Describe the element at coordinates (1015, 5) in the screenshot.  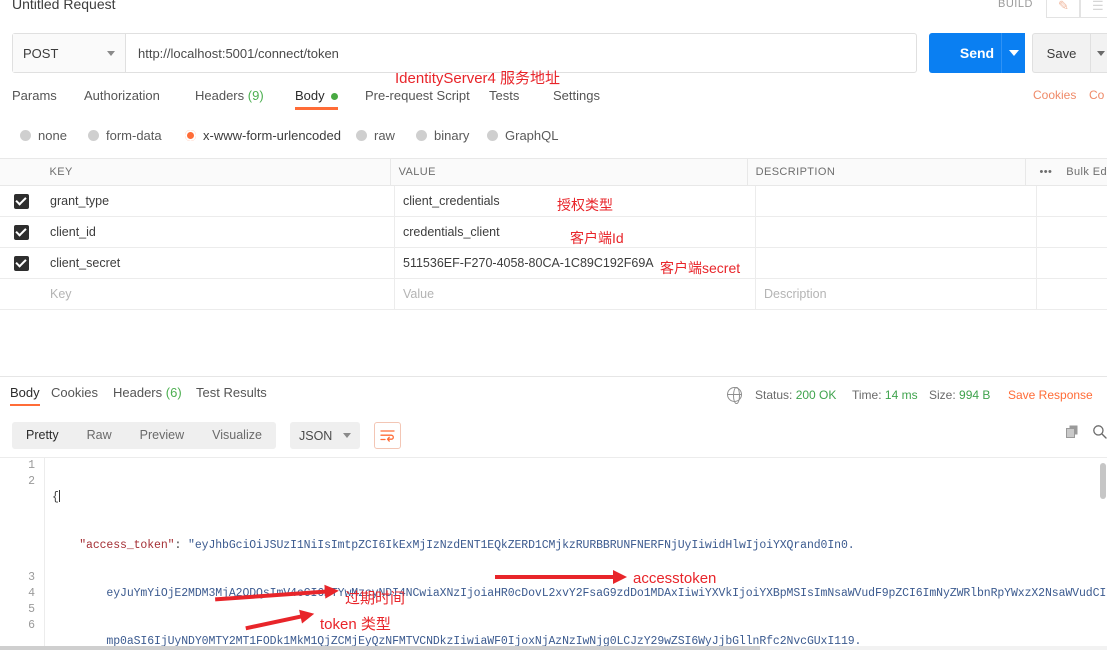
I see `build-label: BUILD` at that location.